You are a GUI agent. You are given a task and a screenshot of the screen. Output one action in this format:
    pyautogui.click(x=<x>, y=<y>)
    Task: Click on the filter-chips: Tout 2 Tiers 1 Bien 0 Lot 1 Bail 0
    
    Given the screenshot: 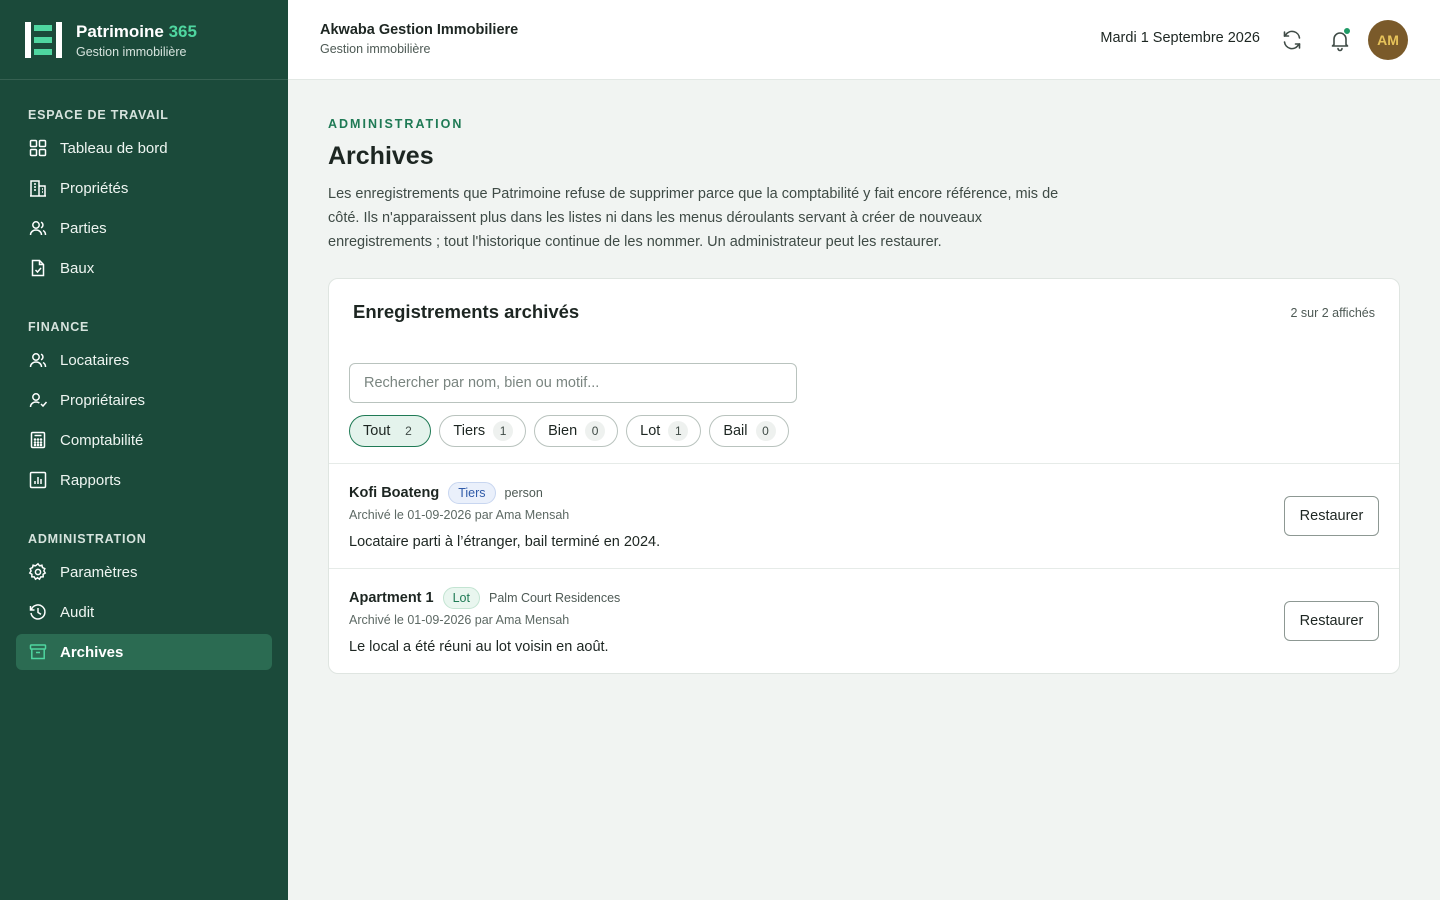 What is the action you would take?
    pyautogui.click(x=573, y=431)
    